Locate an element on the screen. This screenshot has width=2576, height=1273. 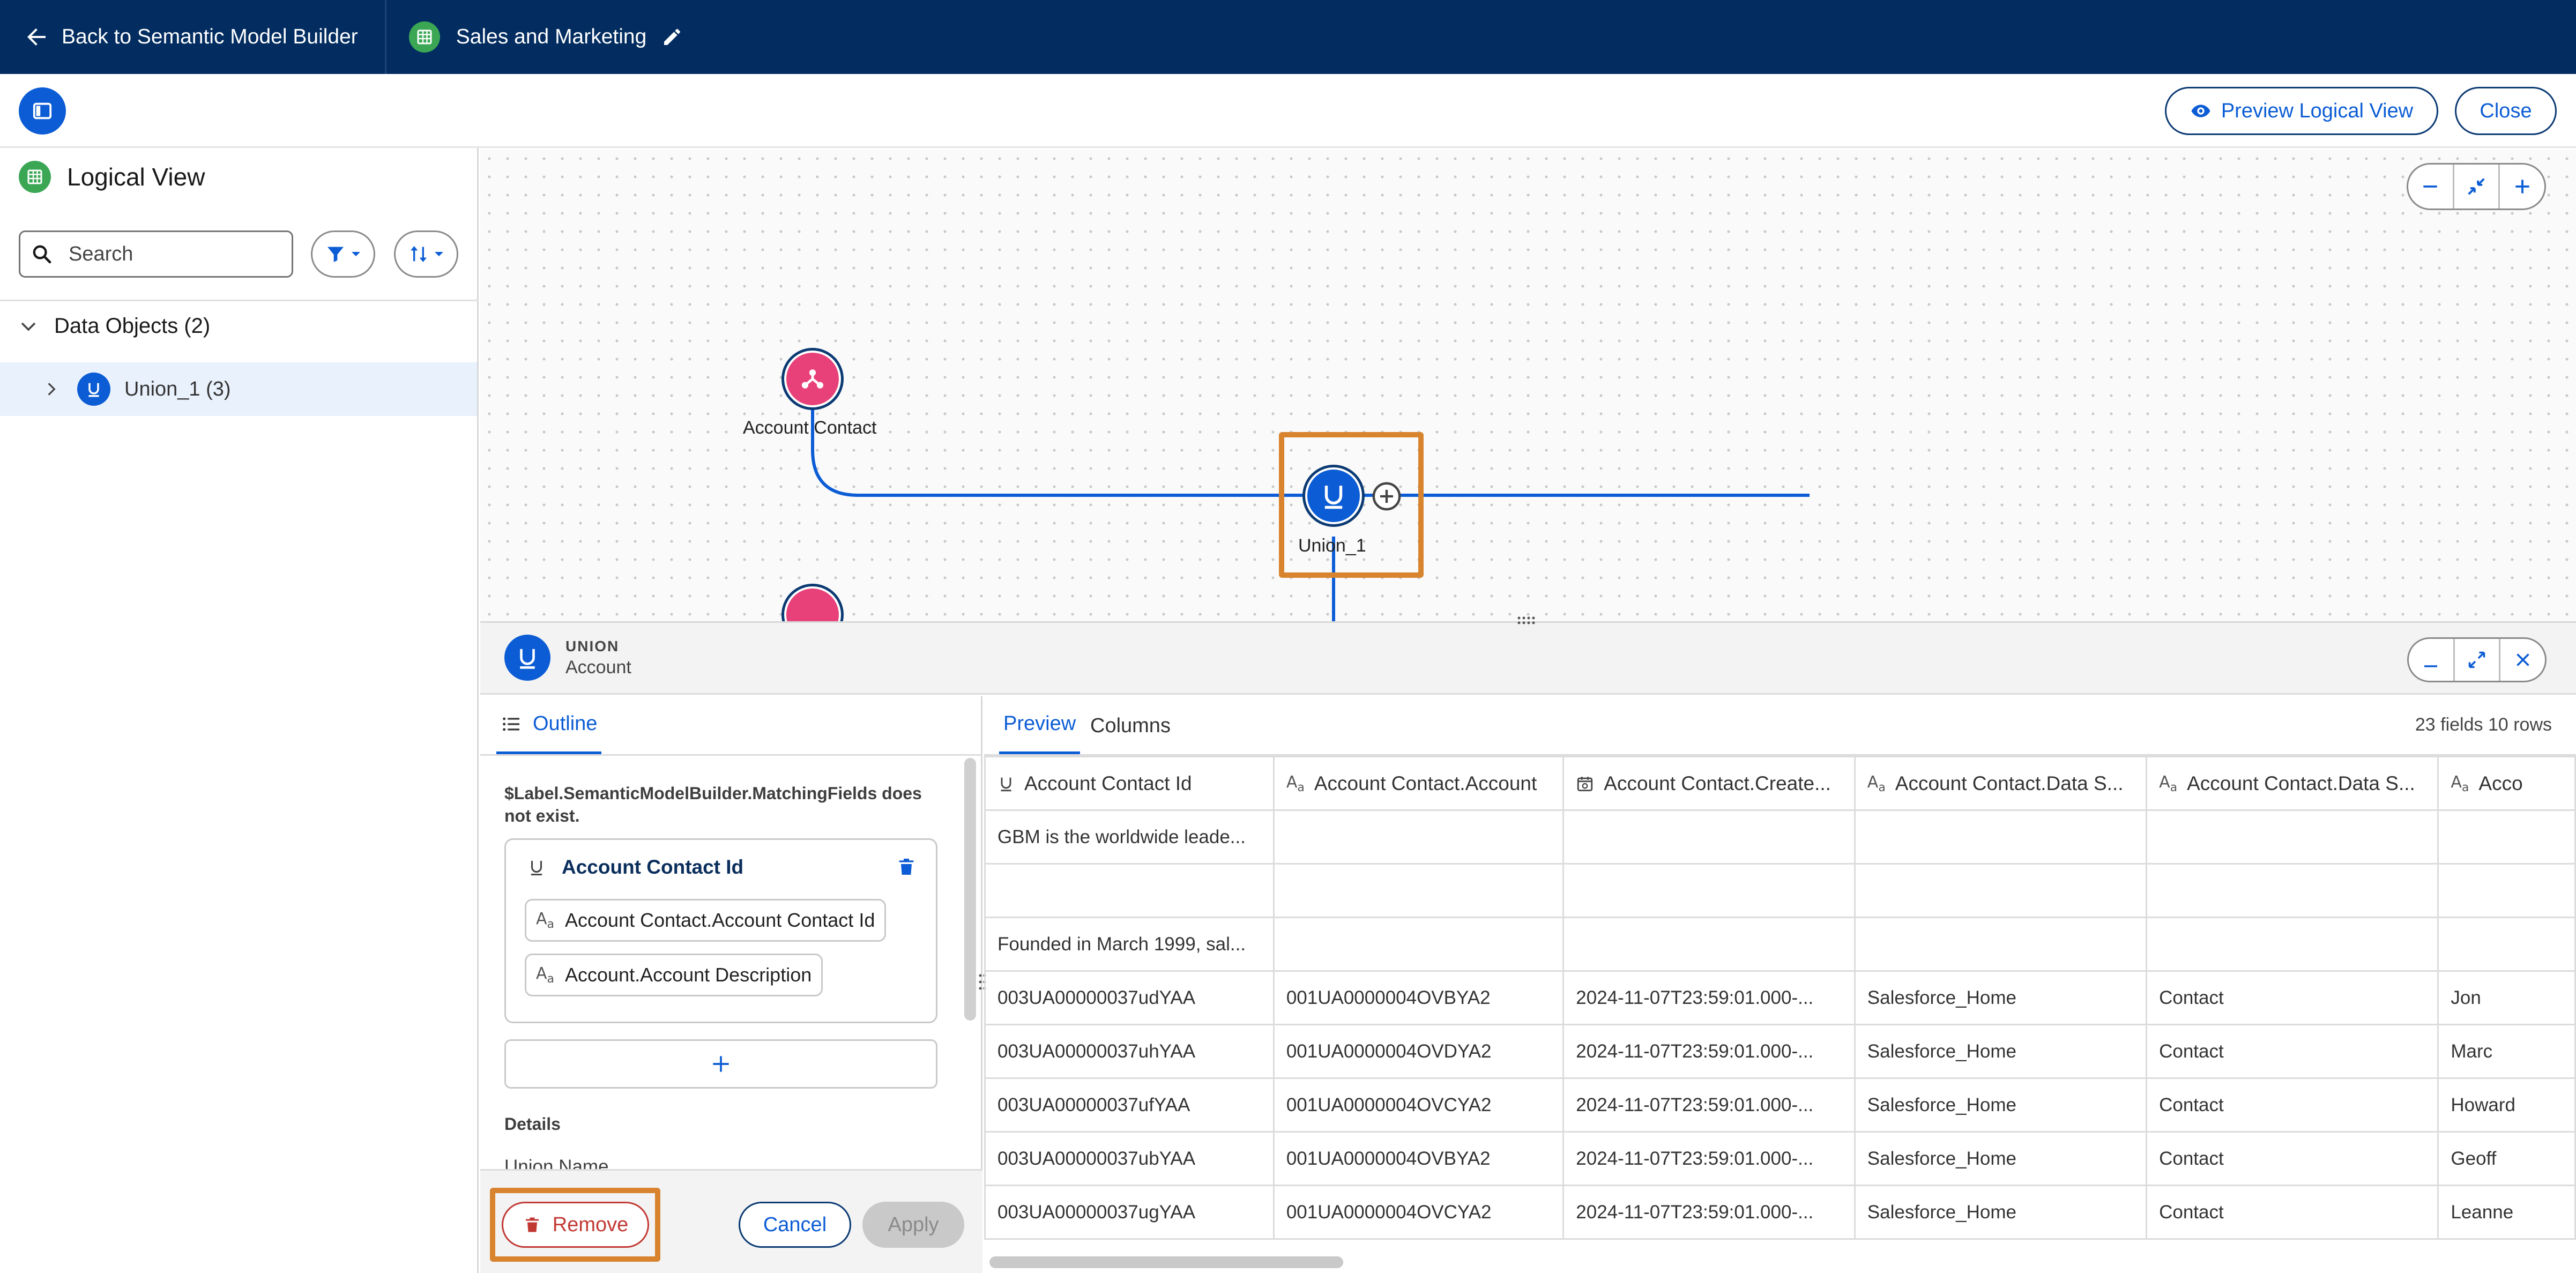
zoom-in-button is located at coordinates (2521, 187).